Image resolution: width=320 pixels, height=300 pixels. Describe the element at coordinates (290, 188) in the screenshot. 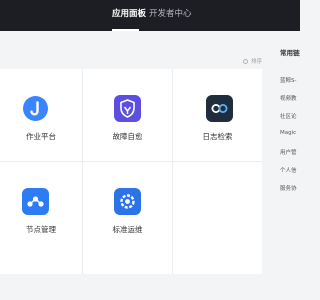

I see `sidebar-link: 服务协` at that location.